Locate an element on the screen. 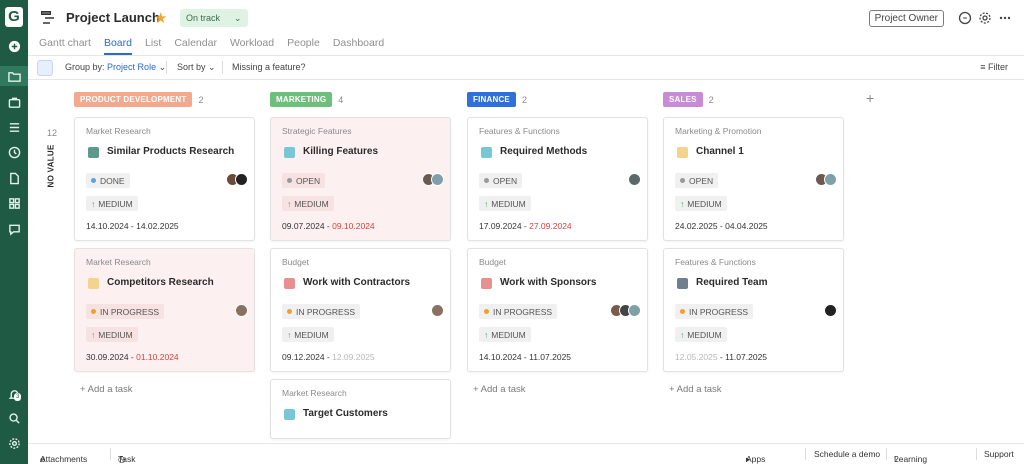 The height and width of the screenshot is (464, 1024). column-chip: MARKETING is located at coordinates (301, 99).